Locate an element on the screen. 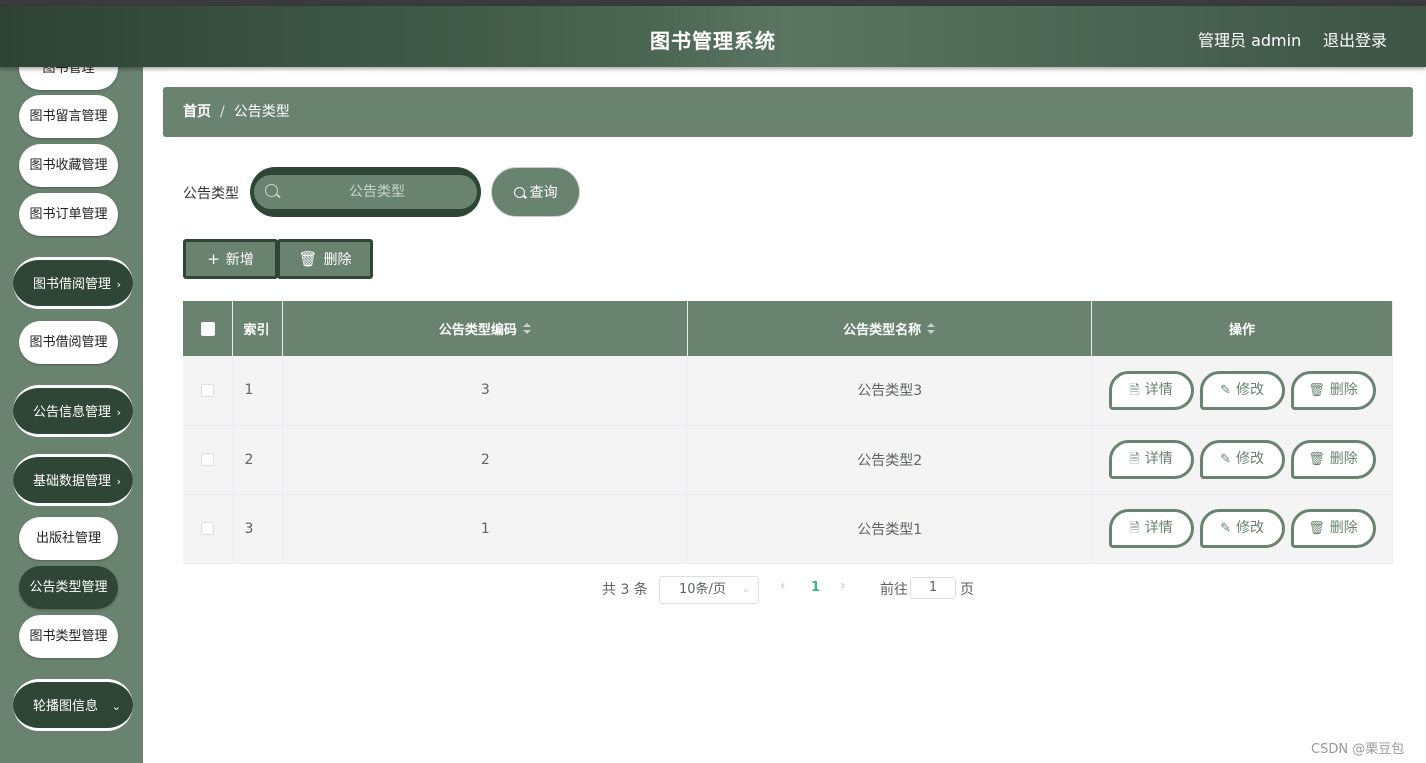 The height and width of the screenshot is (763, 1426). row-index: 3 is located at coordinates (258, 529).